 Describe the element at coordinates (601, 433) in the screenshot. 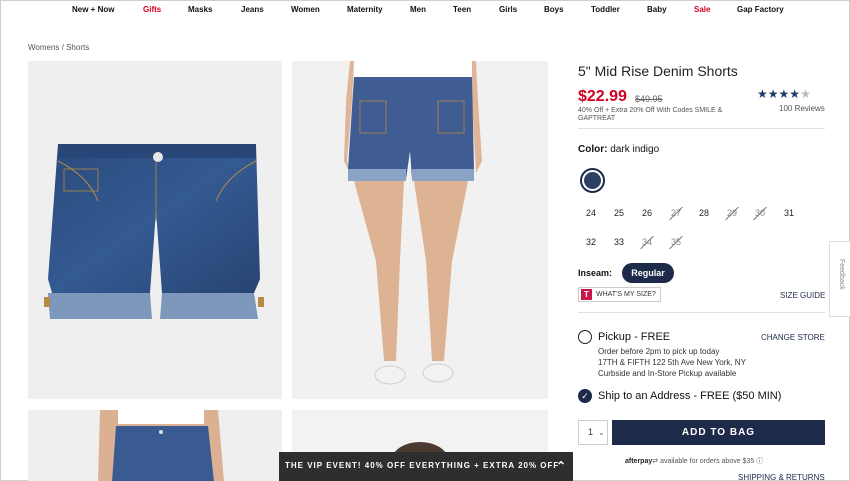

I see `chevron-down-icon: ⌄` at that location.